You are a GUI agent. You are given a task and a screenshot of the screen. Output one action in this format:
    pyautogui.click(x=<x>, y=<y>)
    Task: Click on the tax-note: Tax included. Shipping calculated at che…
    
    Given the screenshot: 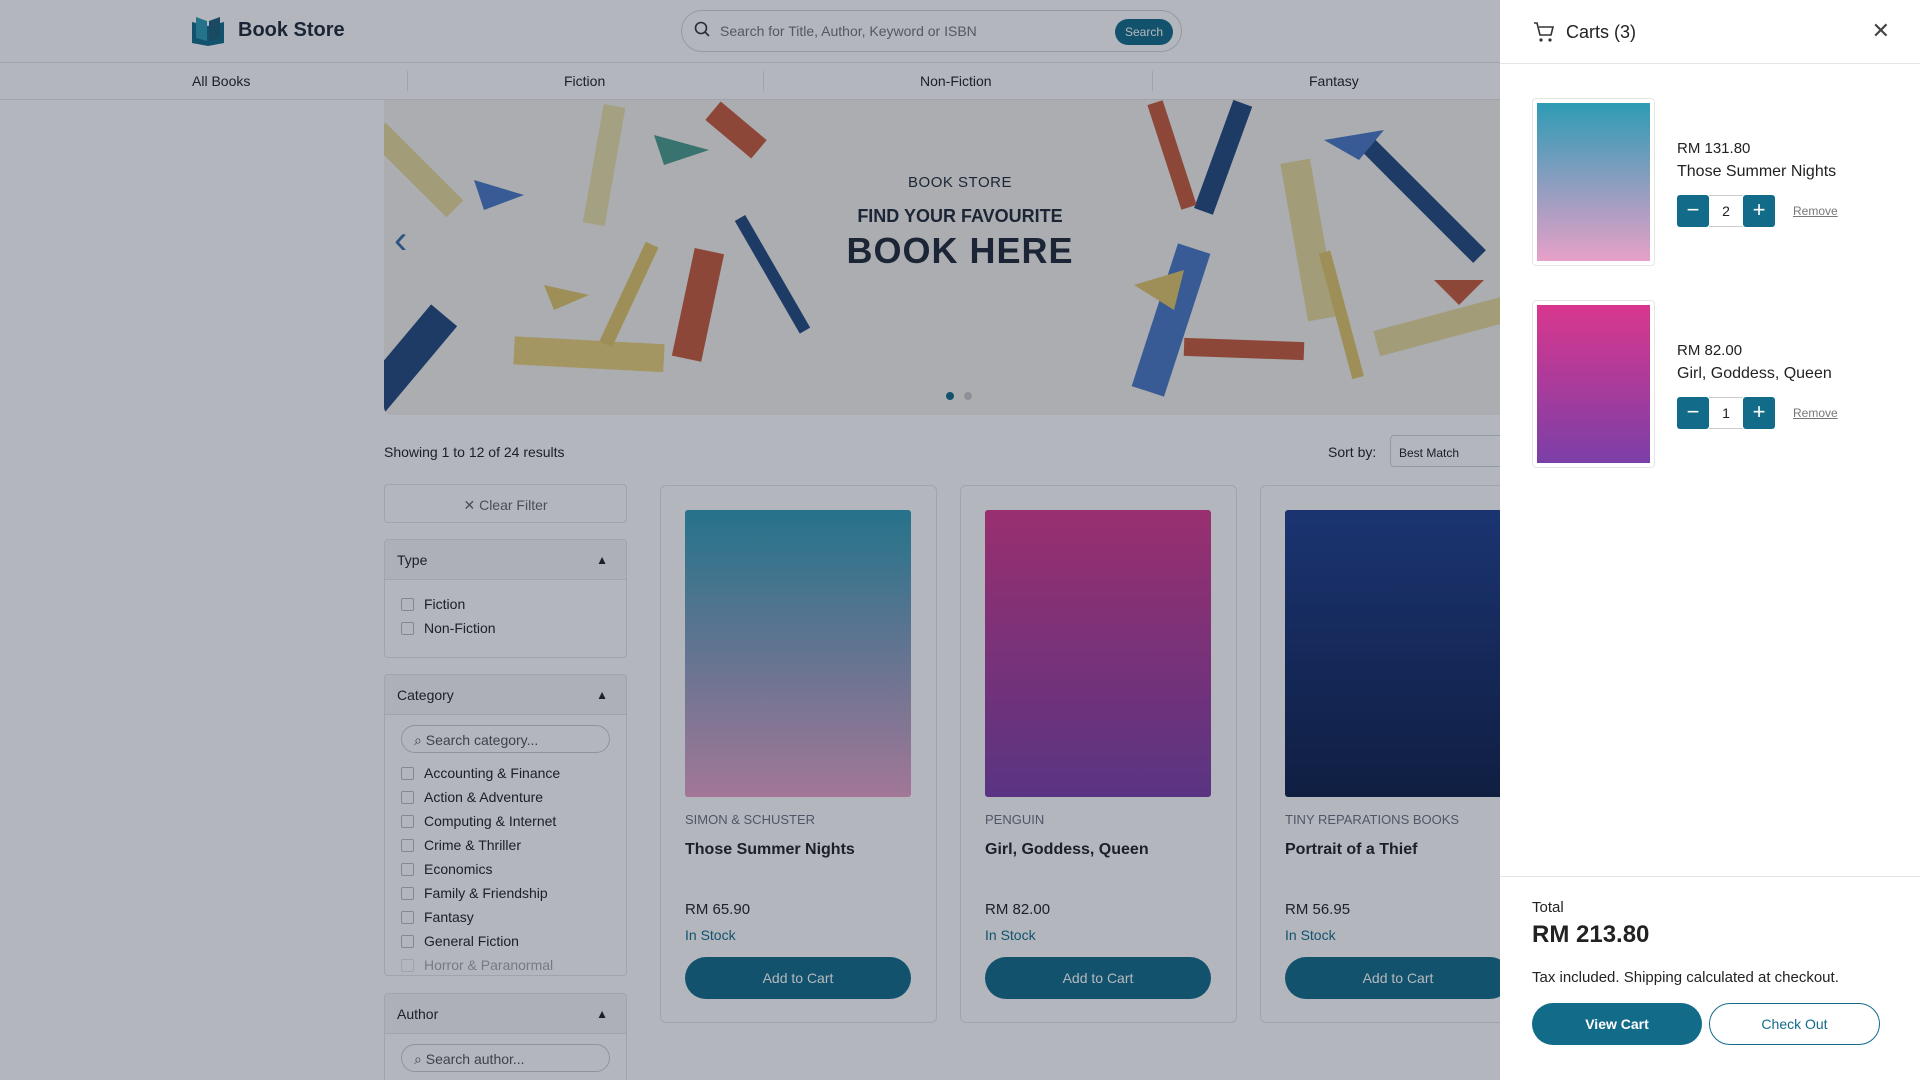 What is the action you would take?
    pyautogui.click(x=1685, y=977)
    